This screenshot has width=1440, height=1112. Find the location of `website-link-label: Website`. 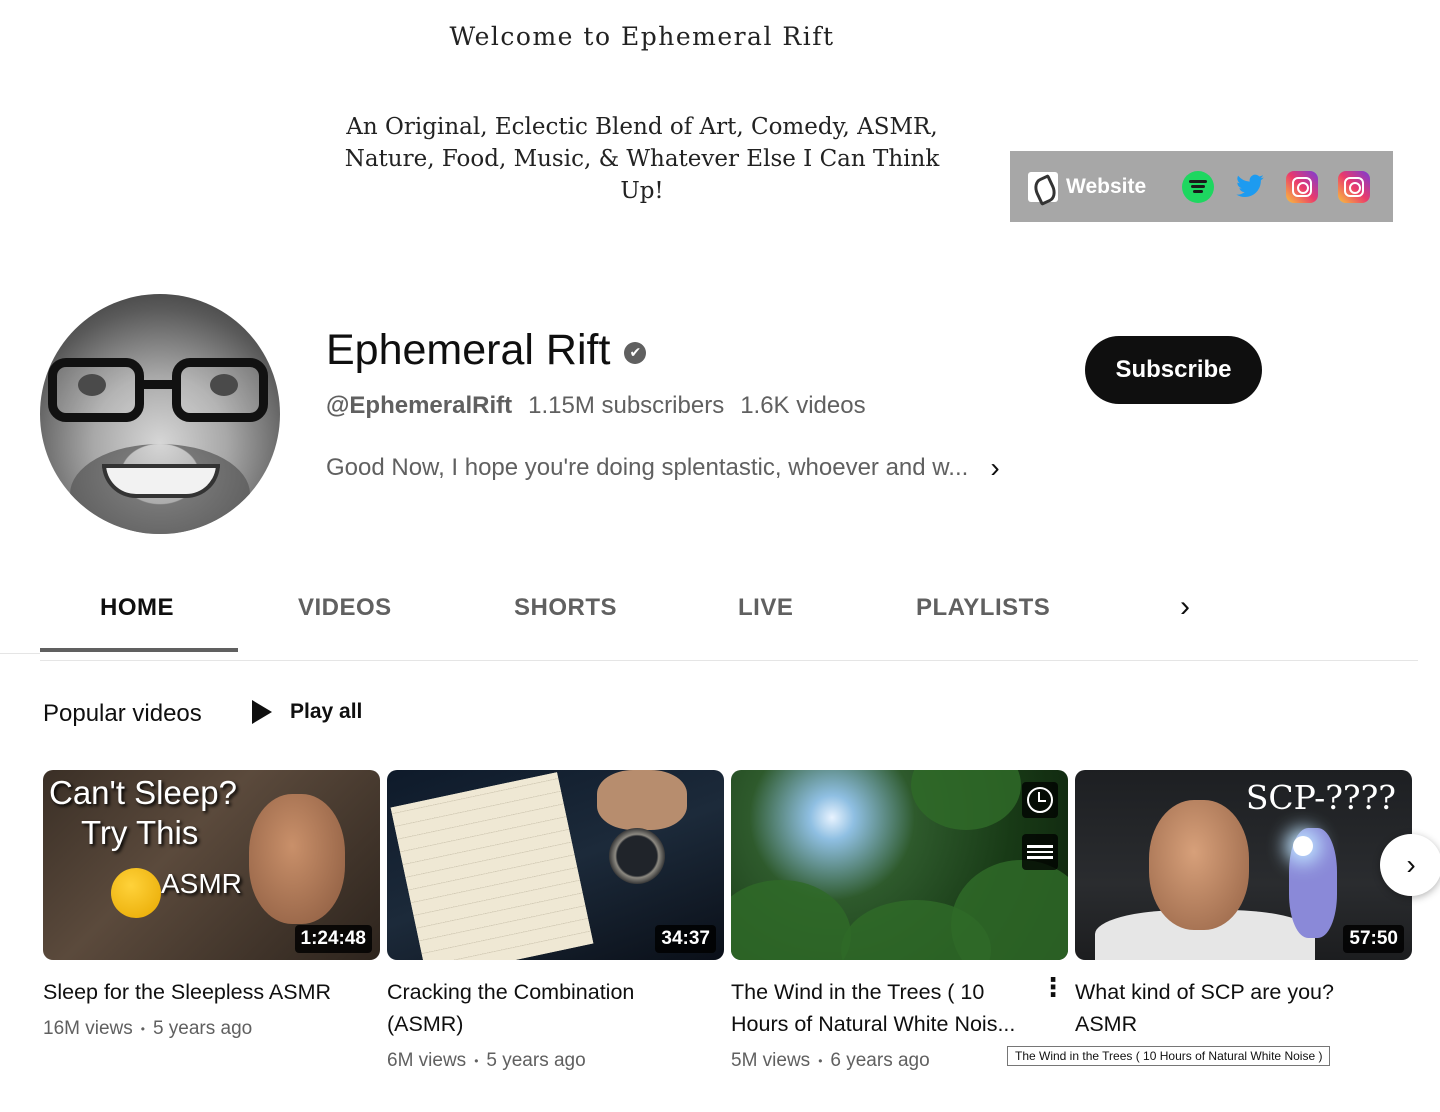

website-link-label: Website is located at coordinates (1106, 186).